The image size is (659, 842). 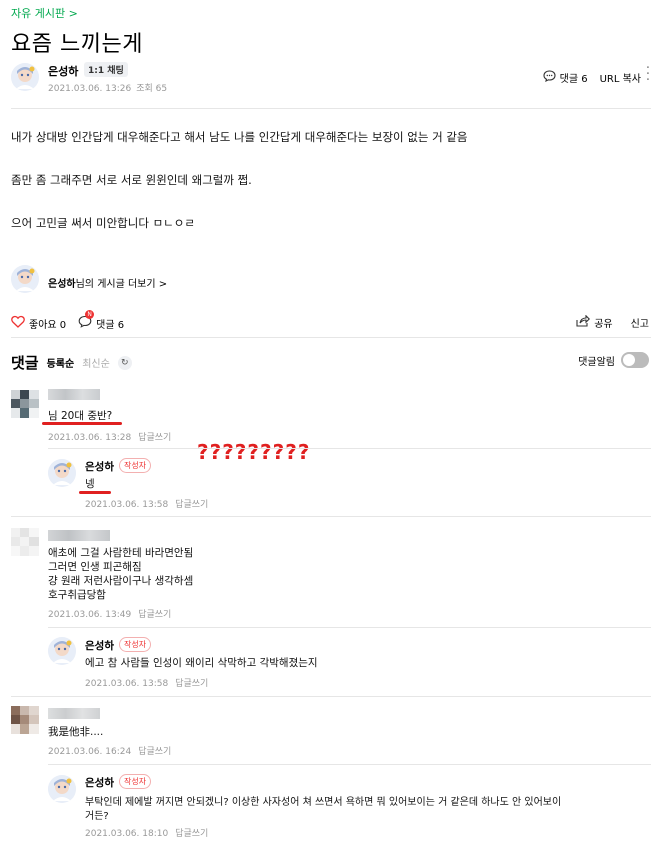 What do you see at coordinates (61, 362) in the screenshot?
I see `sort-registered: 등록순` at bounding box center [61, 362].